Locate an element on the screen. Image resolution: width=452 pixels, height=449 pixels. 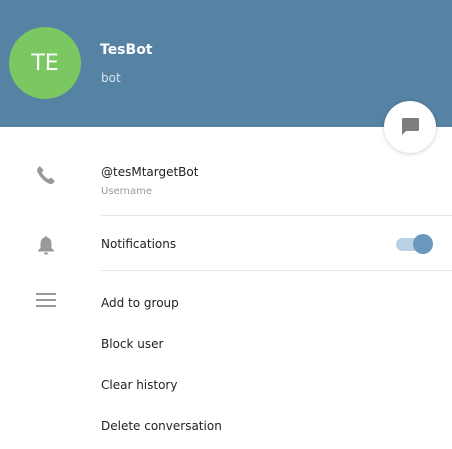
message-icon is located at coordinates (410, 126).